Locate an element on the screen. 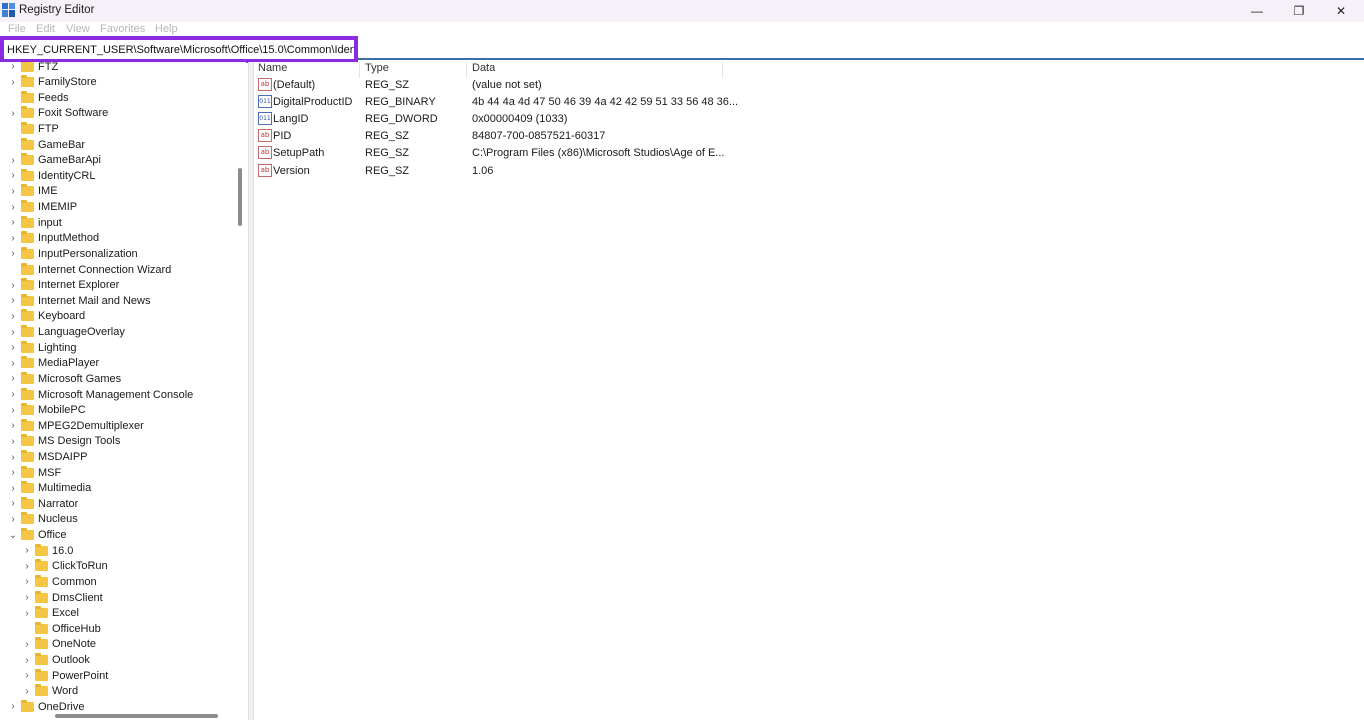 This screenshot has height=720, width=1364. tree-item: › PowerPoint is located at coordinates (65, 675).